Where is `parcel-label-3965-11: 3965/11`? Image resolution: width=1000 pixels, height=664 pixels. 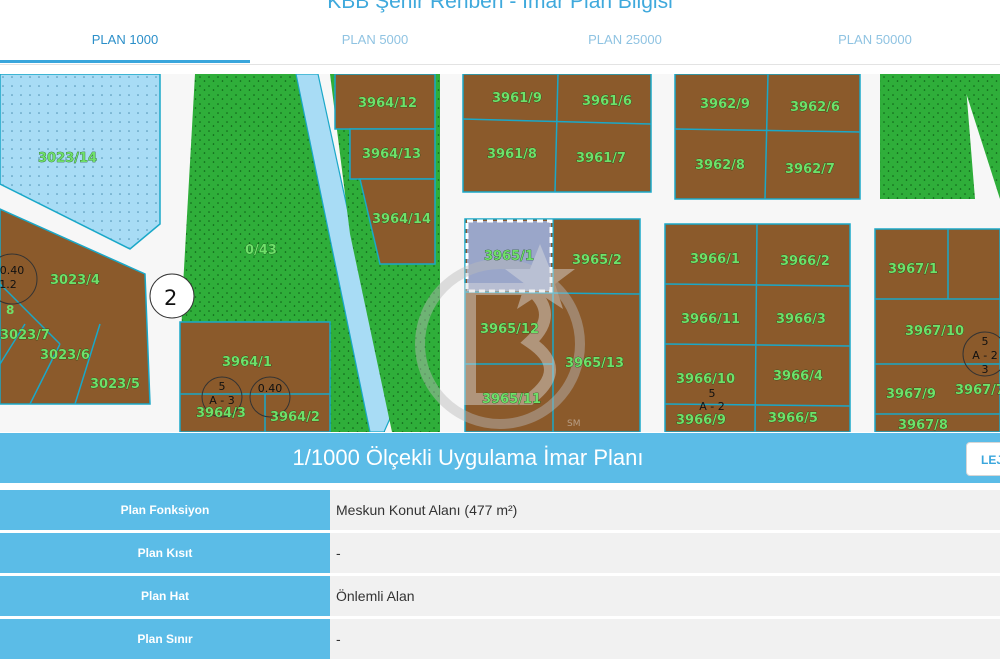 parcel-label-3965-11: 3965/11 is located at coordinates (511, 399).